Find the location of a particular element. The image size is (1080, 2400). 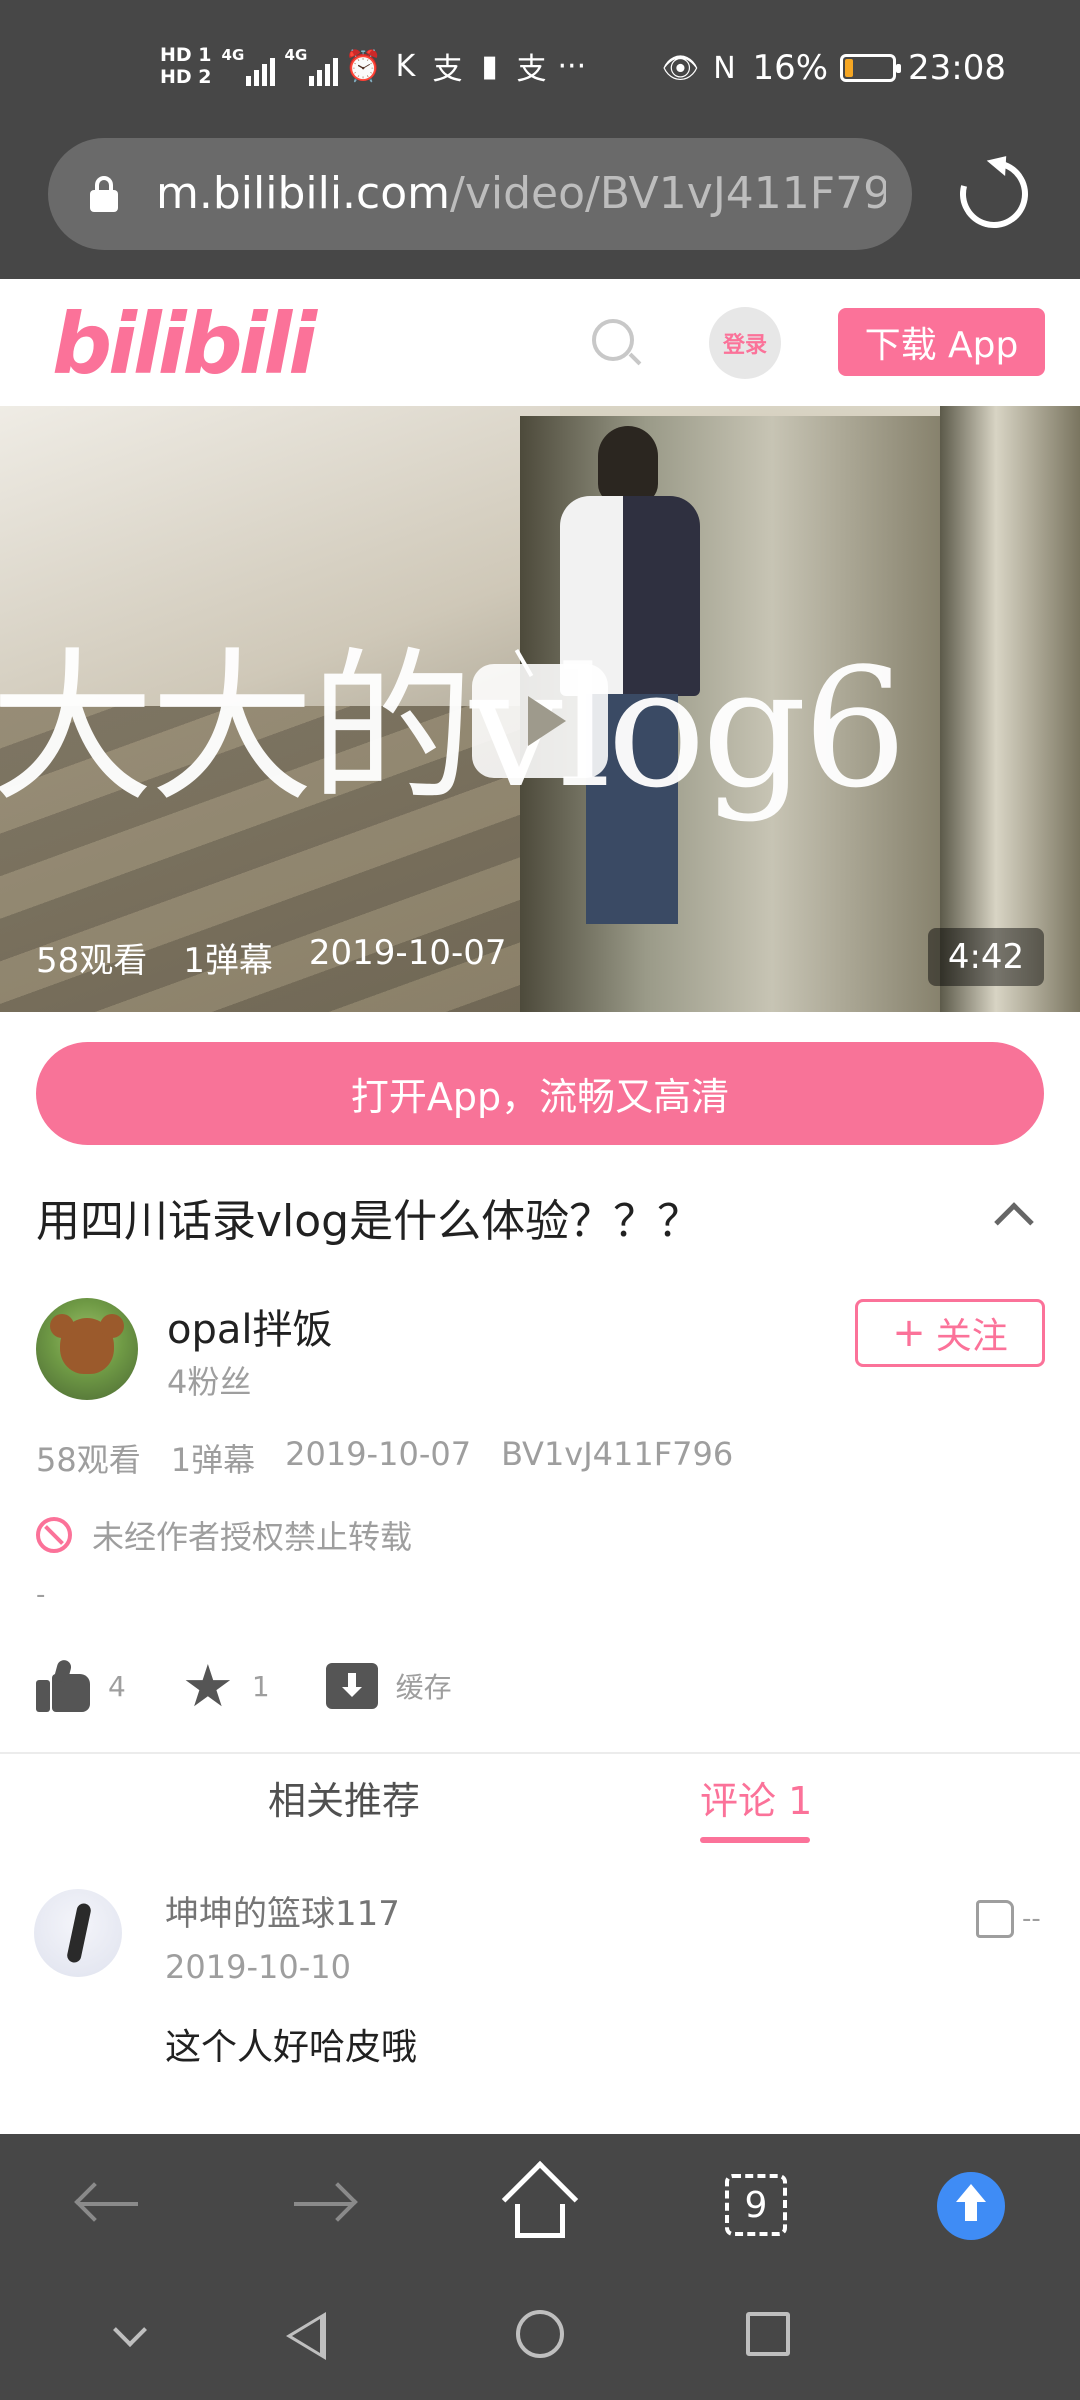

clock: 23:08 is located at coordinates (957, 68).